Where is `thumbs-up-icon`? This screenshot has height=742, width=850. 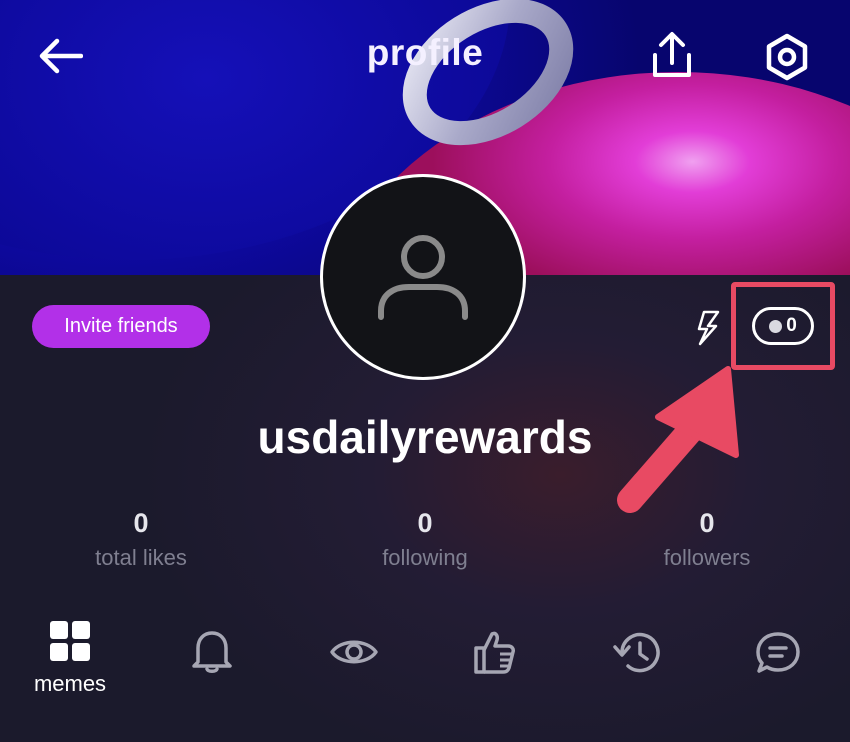
thumbs-up-icon is located at coordinates (494, 652).